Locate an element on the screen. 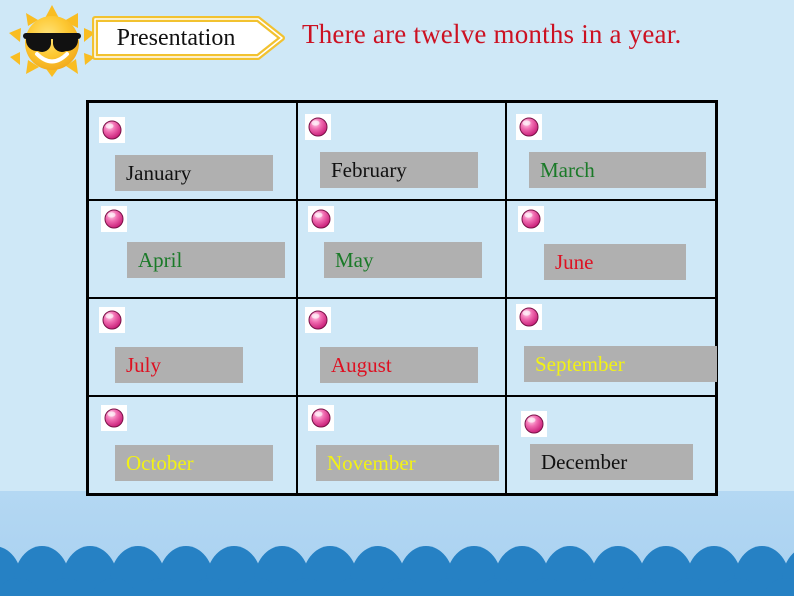  month-cell-april: April is located at coordinates (192, 249).